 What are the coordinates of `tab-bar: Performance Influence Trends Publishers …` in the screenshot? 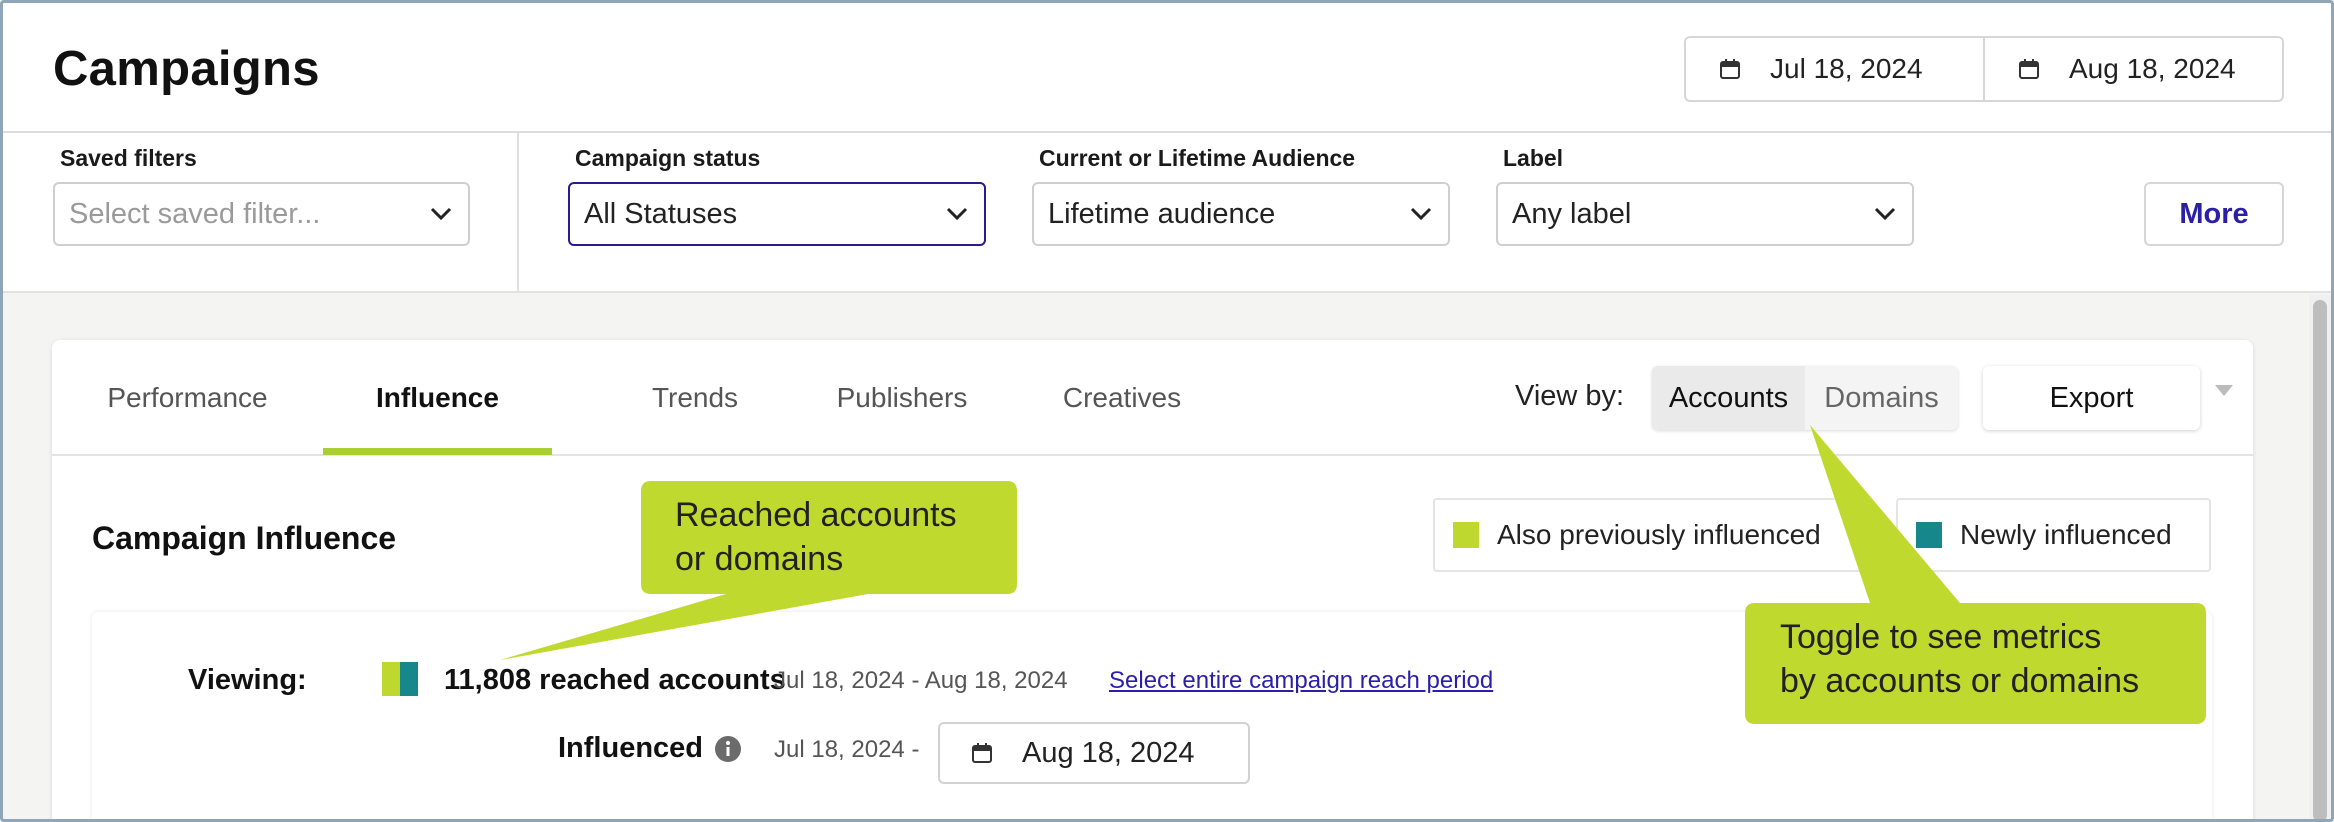 It's located at (1152, 398).